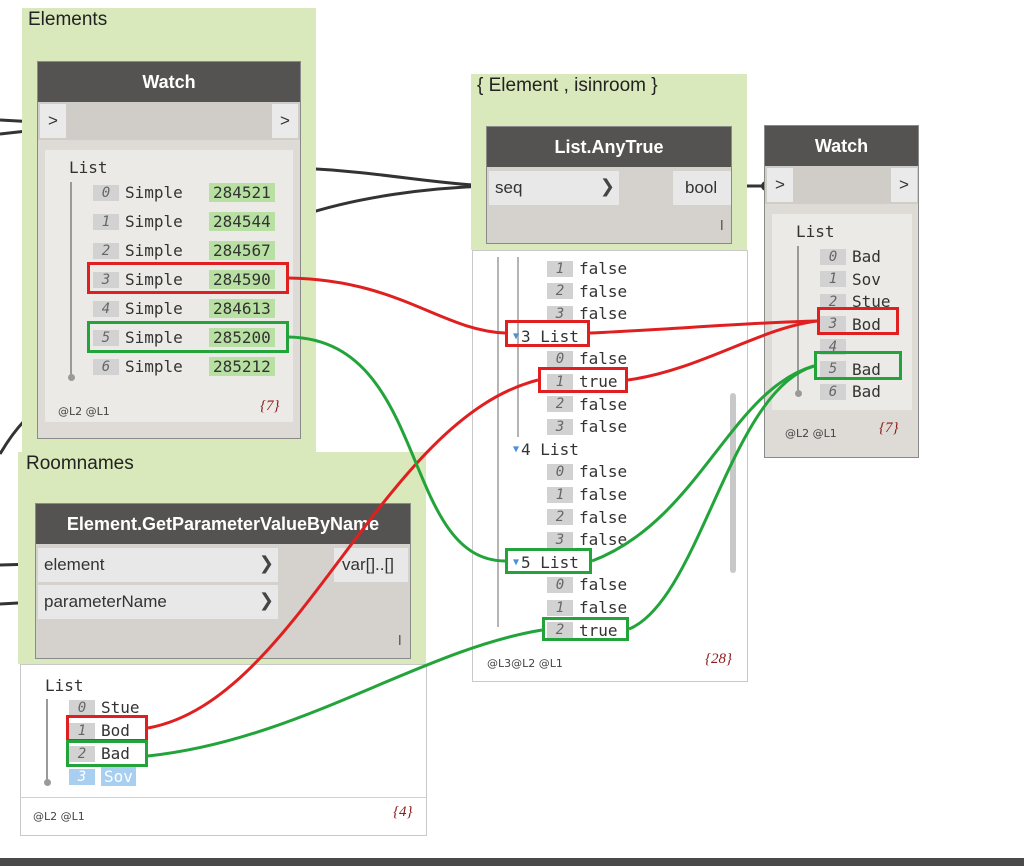  What do you see at coordinates (242, 221) in the screenshot?
I see `item-value: 284544` at bounding box center [242, 221].